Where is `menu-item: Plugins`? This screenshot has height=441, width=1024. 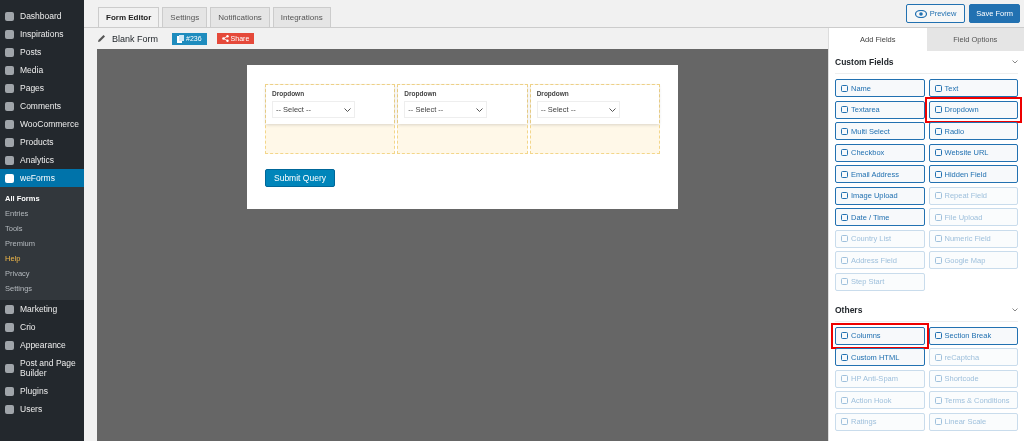
menu-item: Plugins is located at coordinates (42, 391).